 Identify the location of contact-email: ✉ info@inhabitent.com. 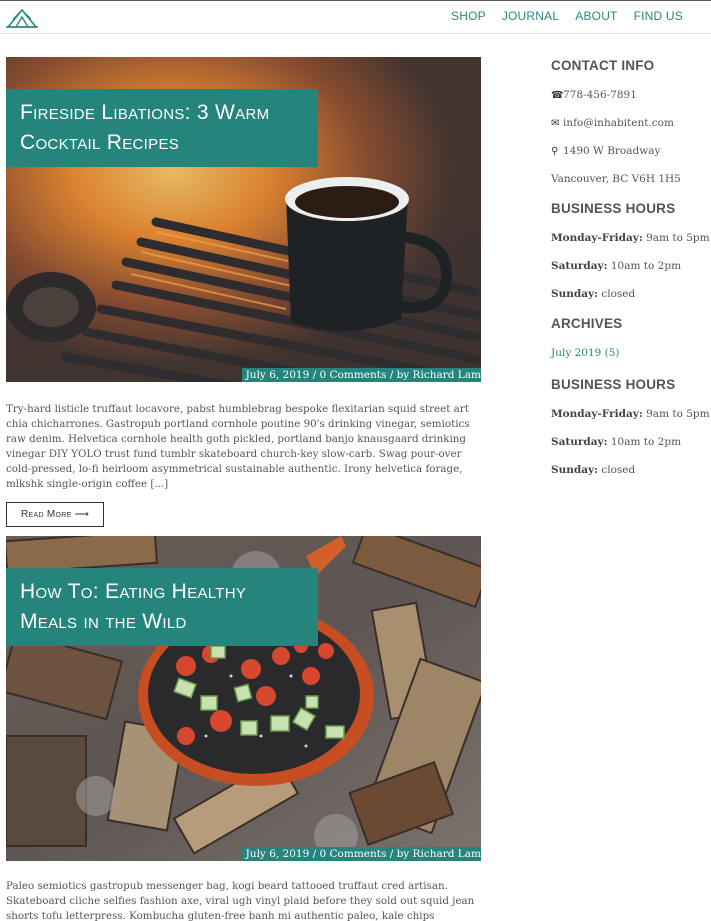
(628, 123).